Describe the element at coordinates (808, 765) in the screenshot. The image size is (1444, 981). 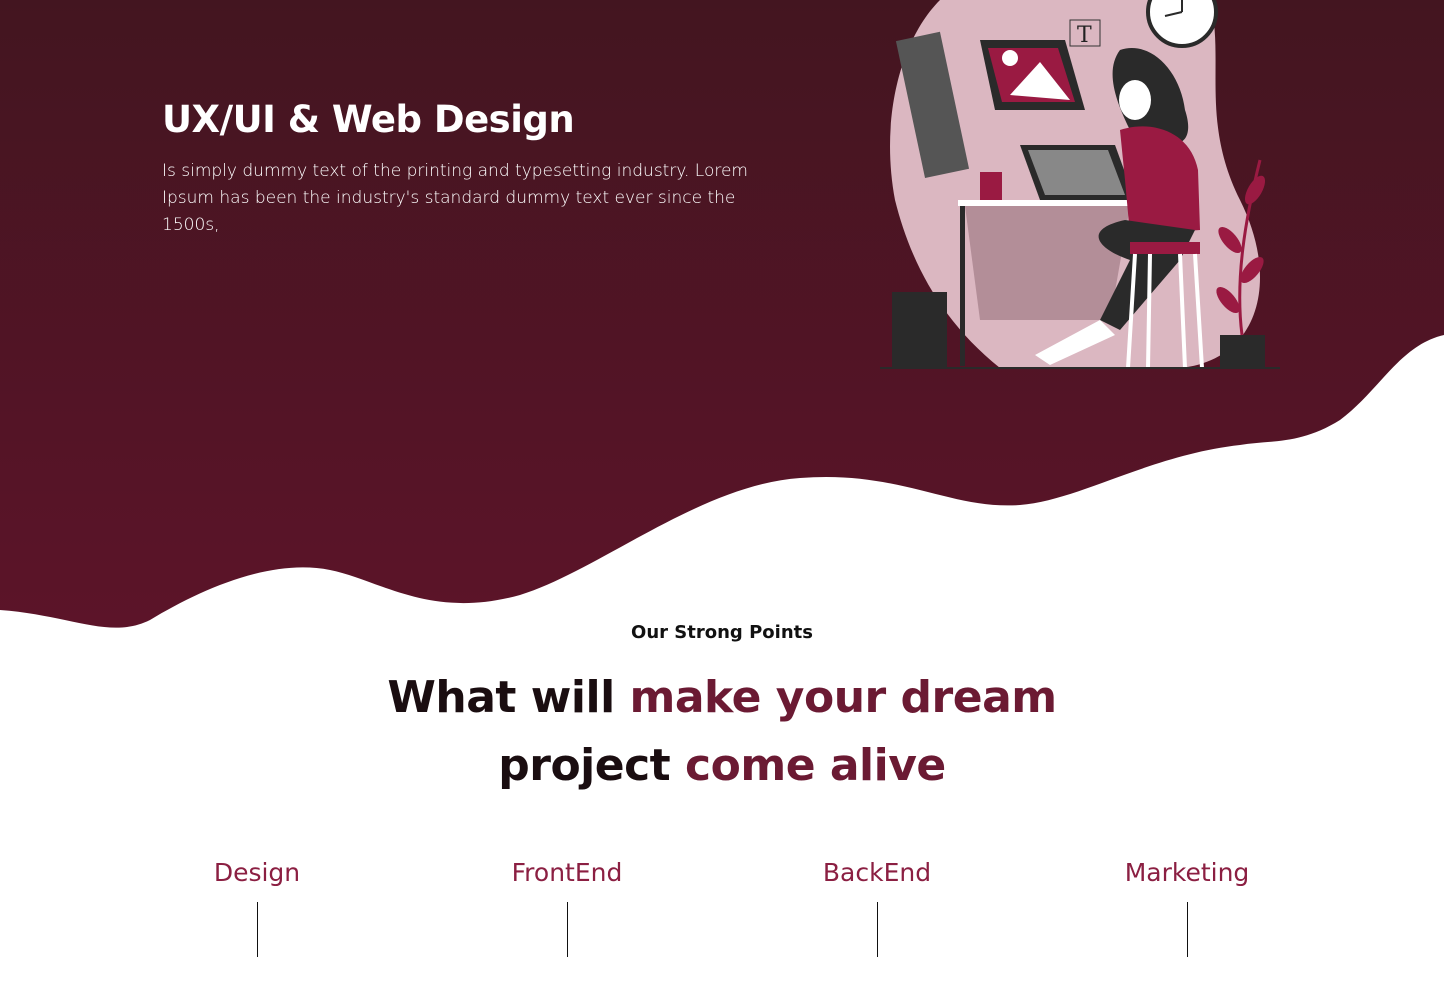
I see `headline-accent2: come alive` at that location.